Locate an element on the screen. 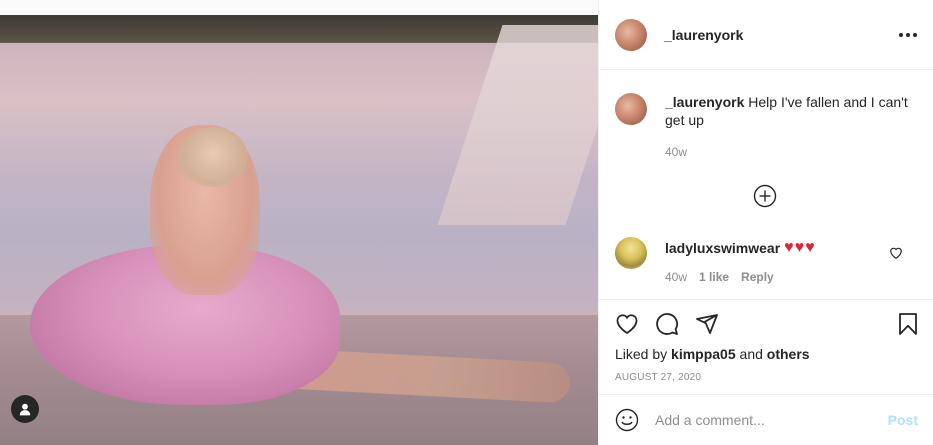 This screenshot has height=445, width=933. share-icon is located at coordinates (707, 324).